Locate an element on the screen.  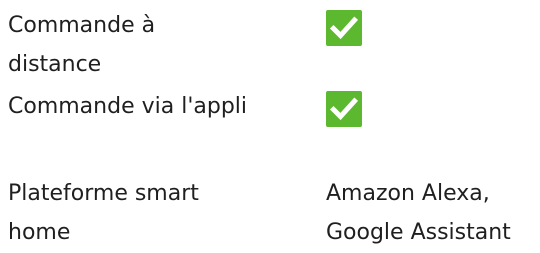
spec-label: Commande via l'appli is located at coordinates (128, 106).